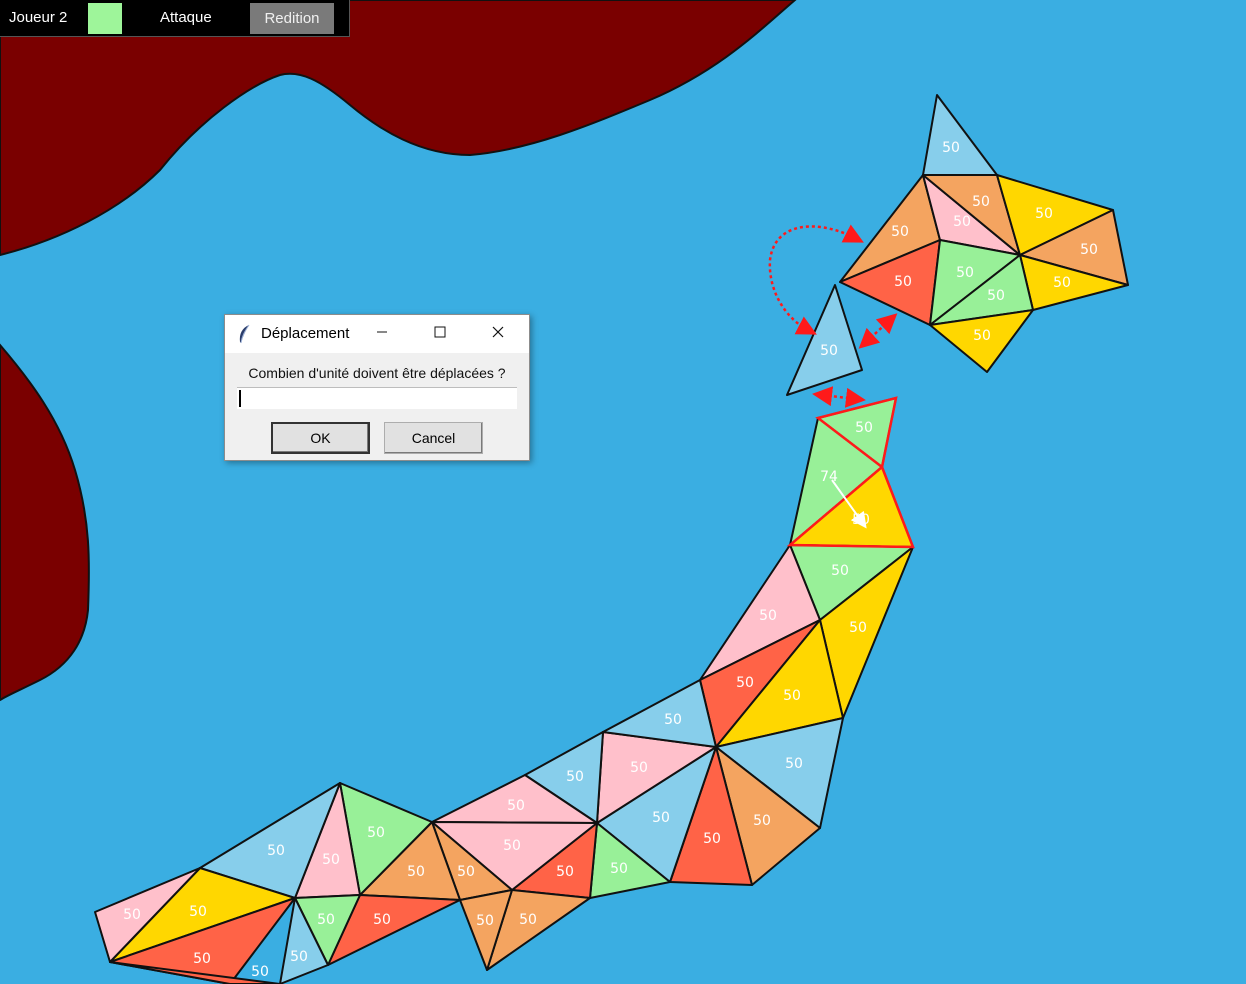  Describe the element at coordinates (105, 18) in the screenshot. I see `player-color-swatch` at that location.